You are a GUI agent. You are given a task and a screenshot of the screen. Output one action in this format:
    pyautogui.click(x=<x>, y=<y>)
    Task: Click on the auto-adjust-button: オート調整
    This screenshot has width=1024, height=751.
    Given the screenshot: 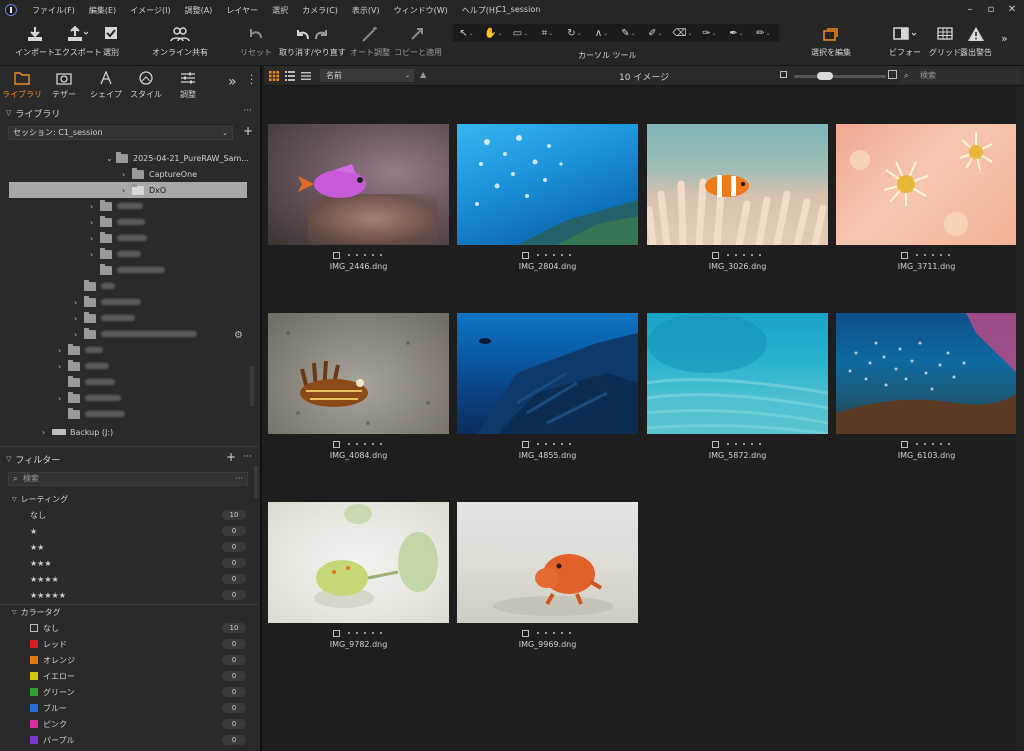 What is the action you would take?
    pyautogui.click(x=370, y=41)
    